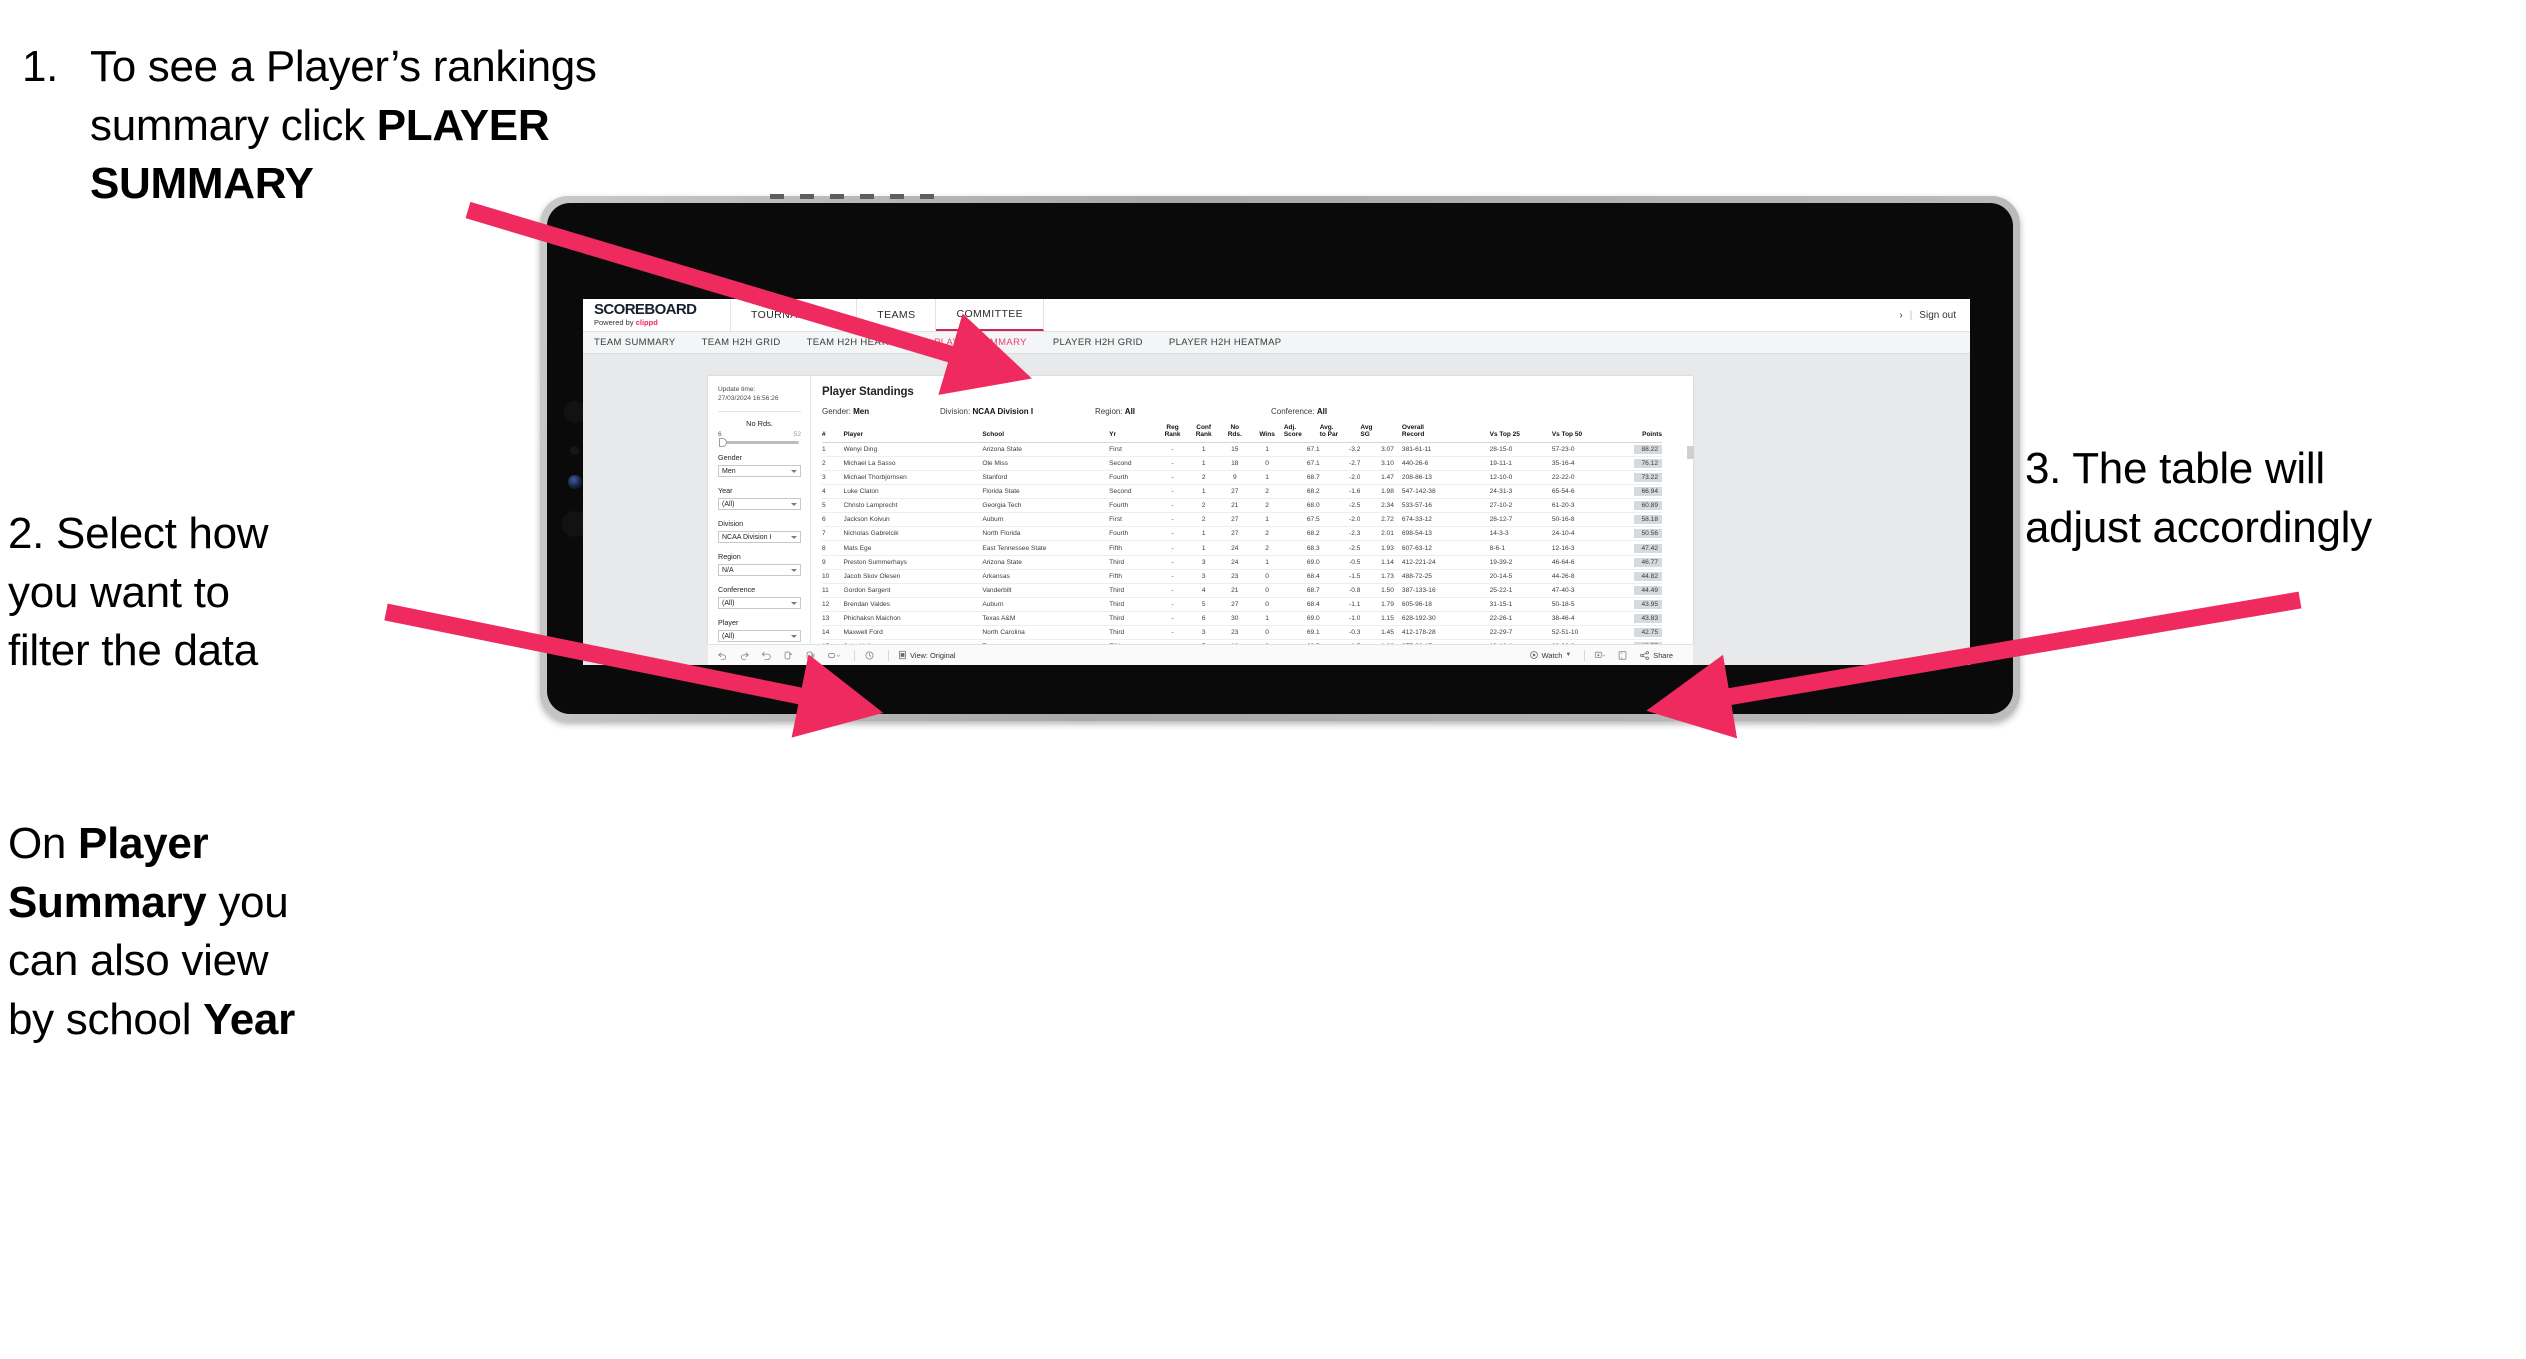 This screenshot has width=2526, height=1359. I want to click on share-button: Share, so click(1656, 655).